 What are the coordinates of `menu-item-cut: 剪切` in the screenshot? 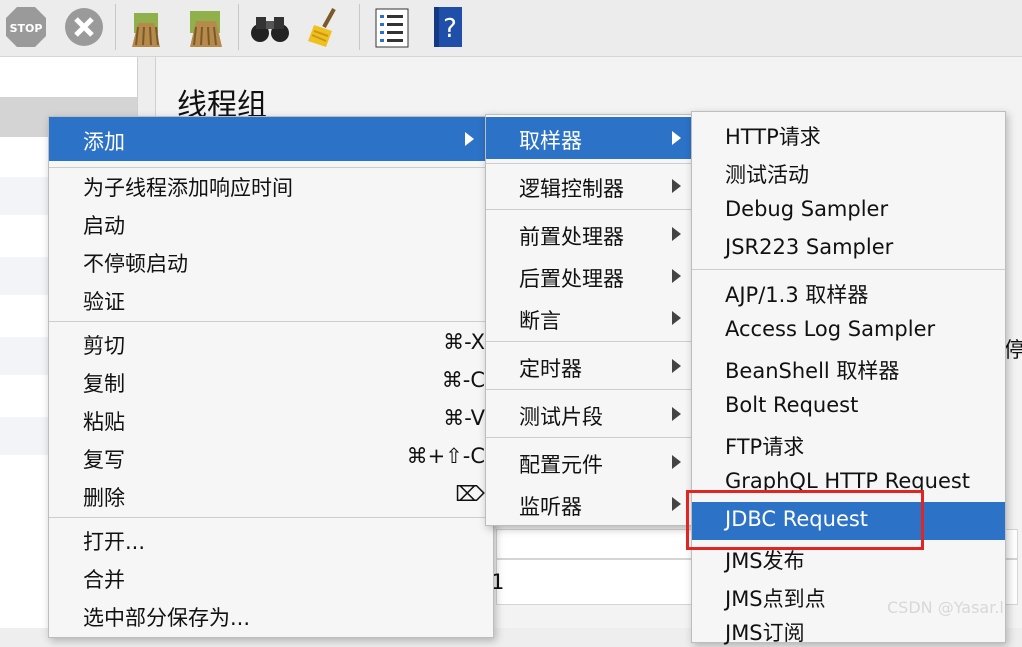 It's located at (104, 345).